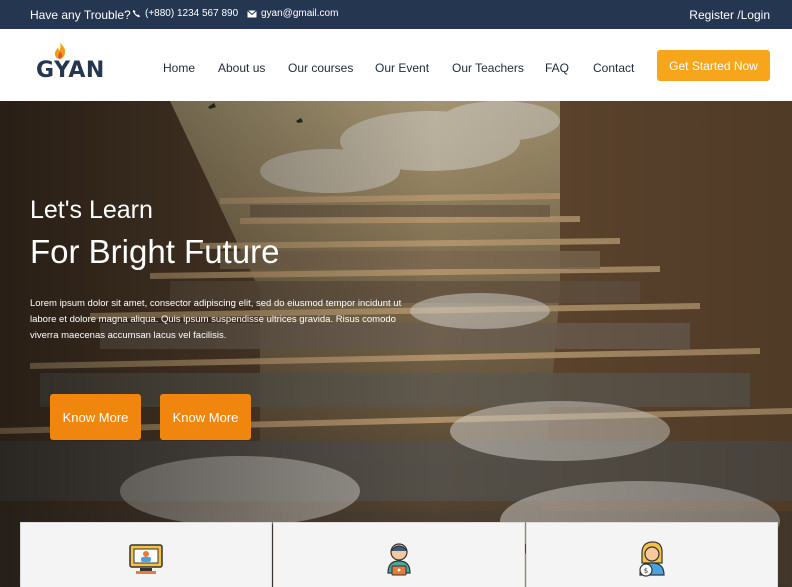 The width and height of the screenshot is (792, 587). What do you see at coordinates (95, 417) in the screenshot?
I see `know-more-button-1: Know More` at bounding box center [95, 417].